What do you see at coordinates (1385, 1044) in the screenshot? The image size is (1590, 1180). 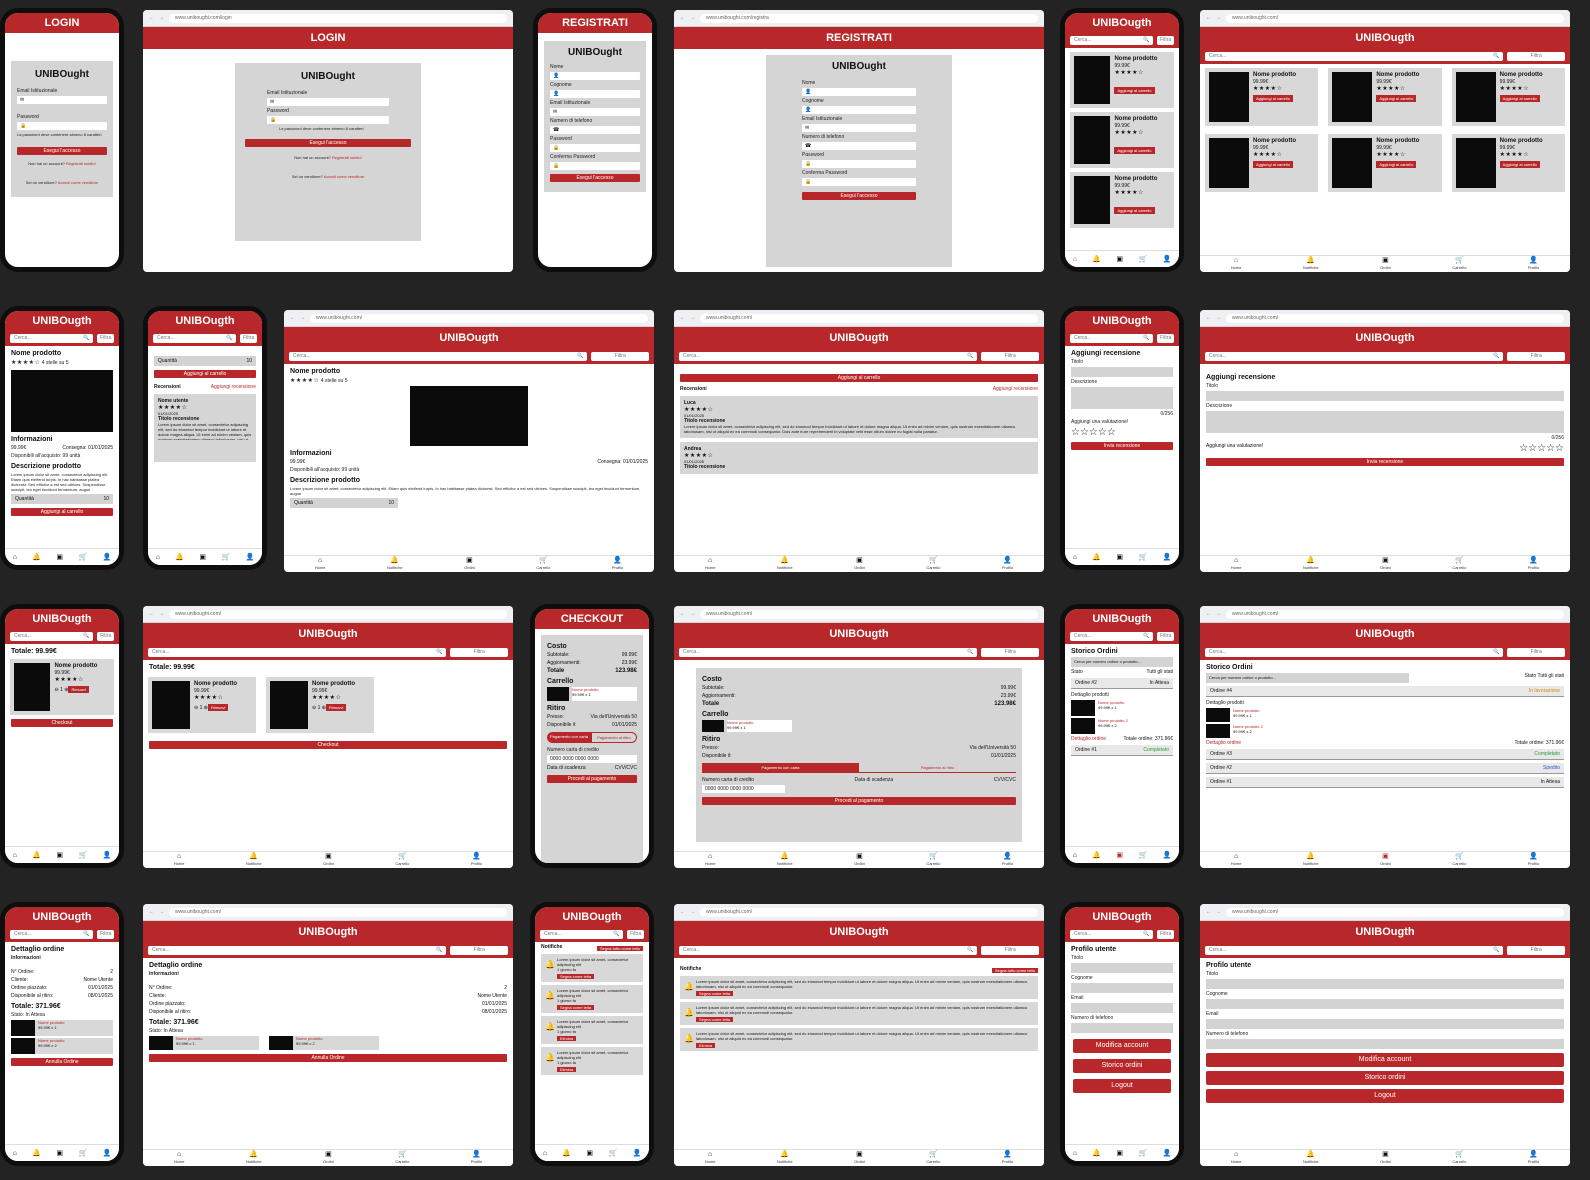 I see `phone-field` at bounding box center [1385, 1044].